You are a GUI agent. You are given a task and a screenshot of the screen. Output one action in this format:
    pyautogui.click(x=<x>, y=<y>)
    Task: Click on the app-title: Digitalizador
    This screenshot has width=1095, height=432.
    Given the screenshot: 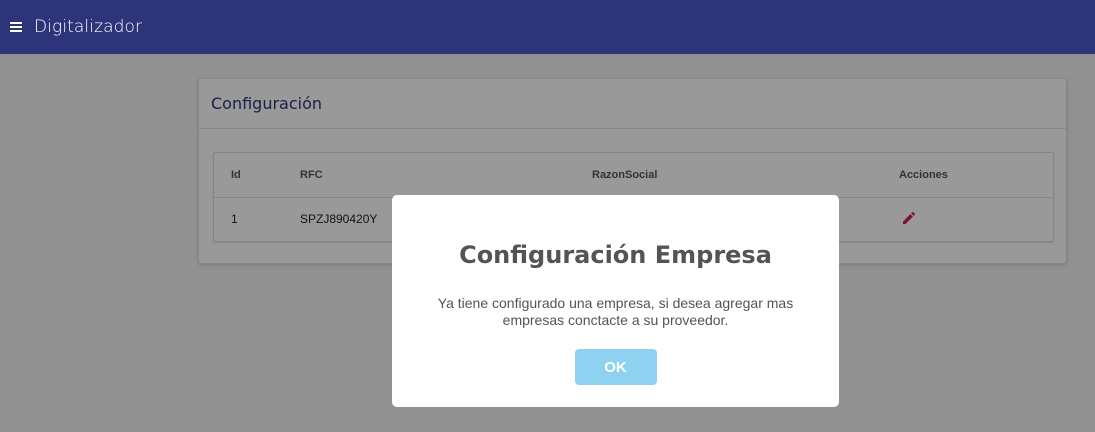 What is the action you would take?
    pyautogui.click(x=88, y=27)
    